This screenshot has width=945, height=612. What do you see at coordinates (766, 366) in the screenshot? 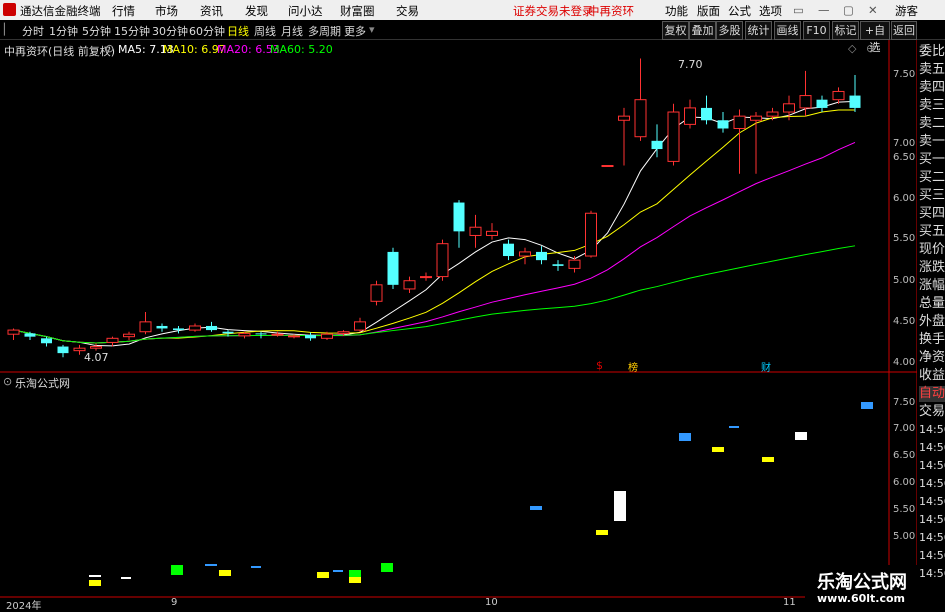
I see `event-finance-icon: 财` at bounding box center [766, 366].